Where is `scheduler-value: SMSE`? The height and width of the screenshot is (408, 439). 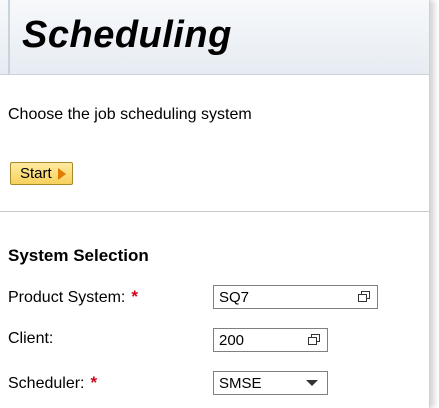 scheduler-value: SMSE is located at coordinates (240, 383).